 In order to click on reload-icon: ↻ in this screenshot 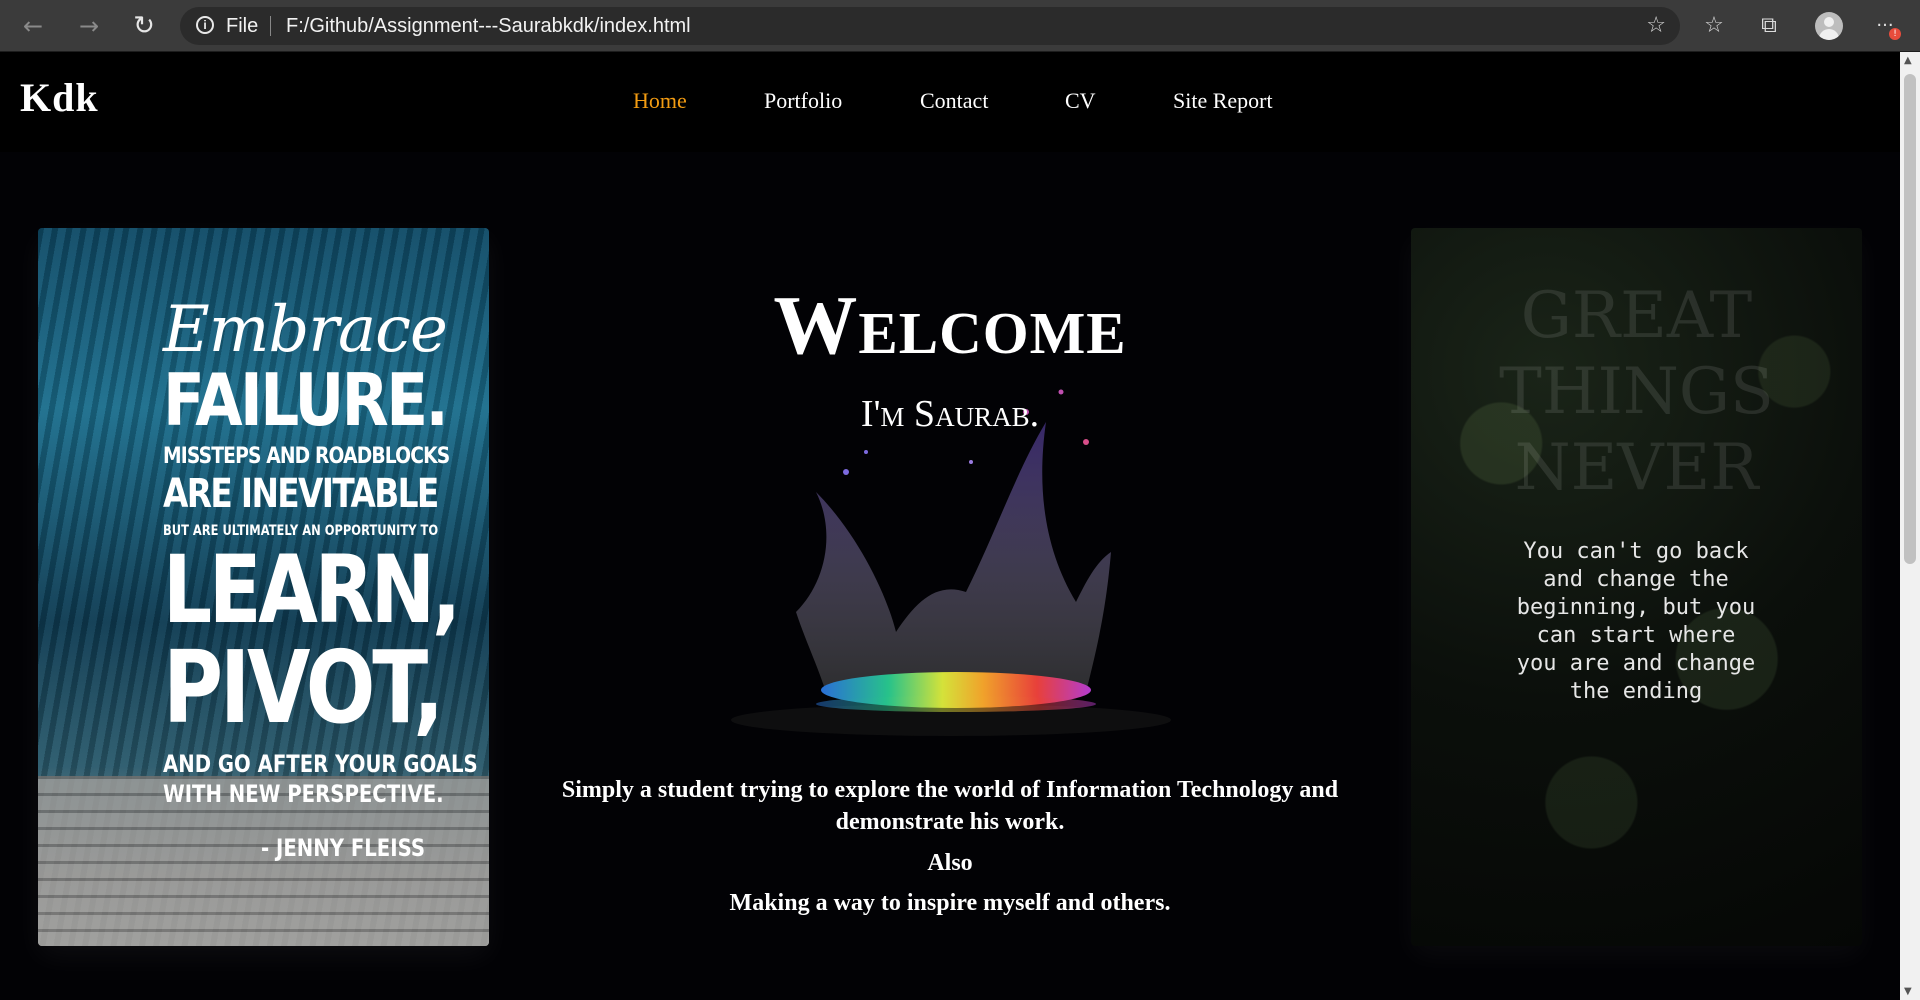, I will do `click(144, 26)`.